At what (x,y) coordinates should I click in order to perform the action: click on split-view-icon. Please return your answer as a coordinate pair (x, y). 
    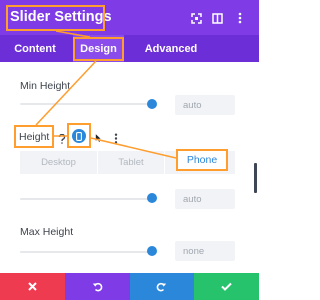
    Looking at the image, I should click on (217, 18).